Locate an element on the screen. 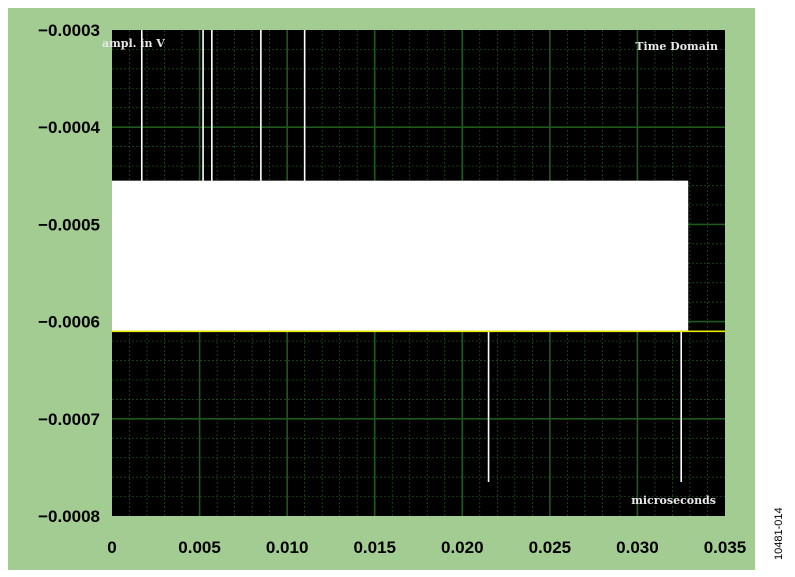 Image resolution: width=795 pixels, height=577 pixels. y-tick-label: −0.0007 is located at coordinates (69, 419).